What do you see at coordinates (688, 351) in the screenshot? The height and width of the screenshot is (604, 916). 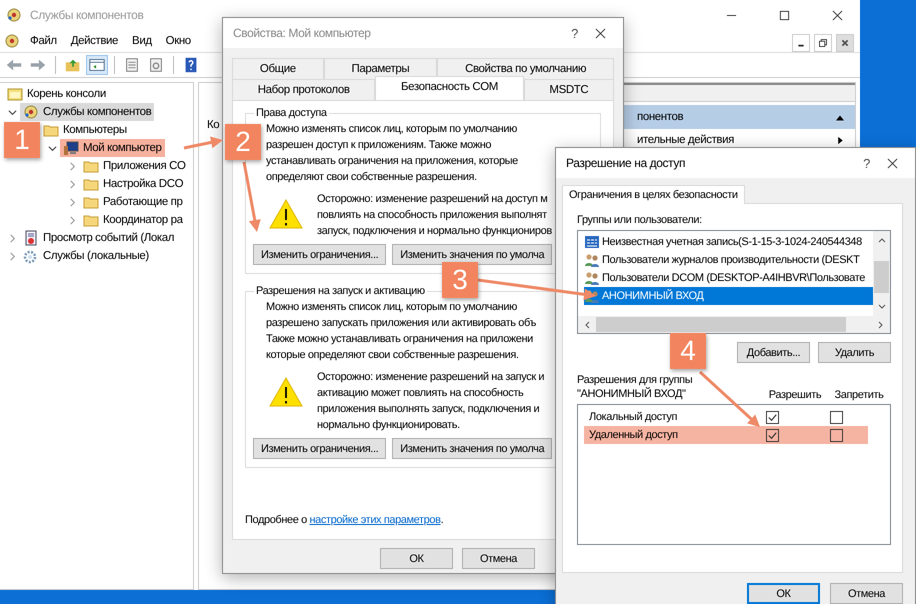 I see `step-number: 4` at bounding box center [688, 351].